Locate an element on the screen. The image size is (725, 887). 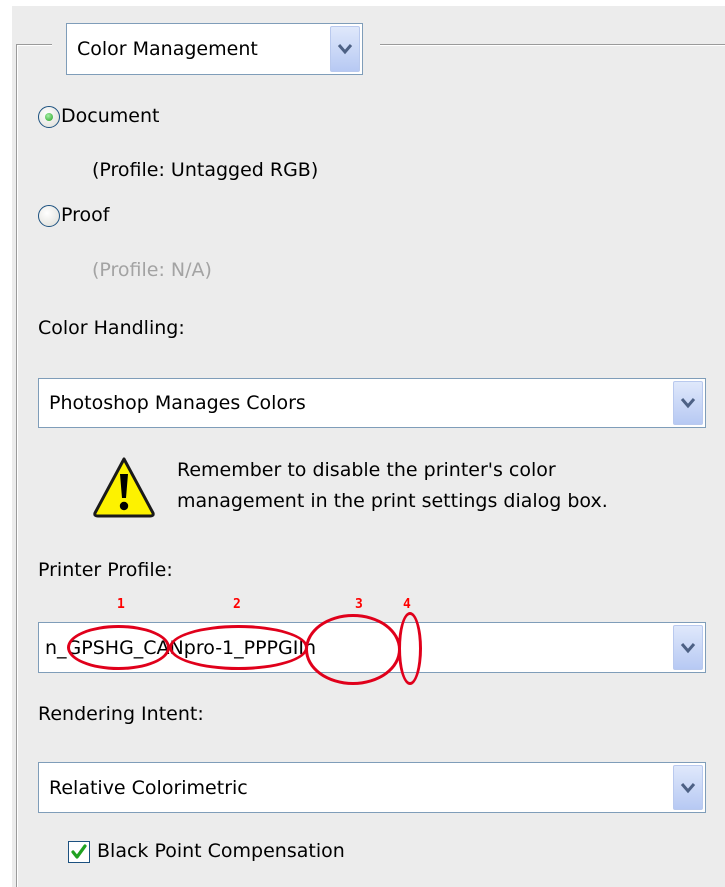
color-handling-label: Color Handling: is located at coordinates (111, 328).